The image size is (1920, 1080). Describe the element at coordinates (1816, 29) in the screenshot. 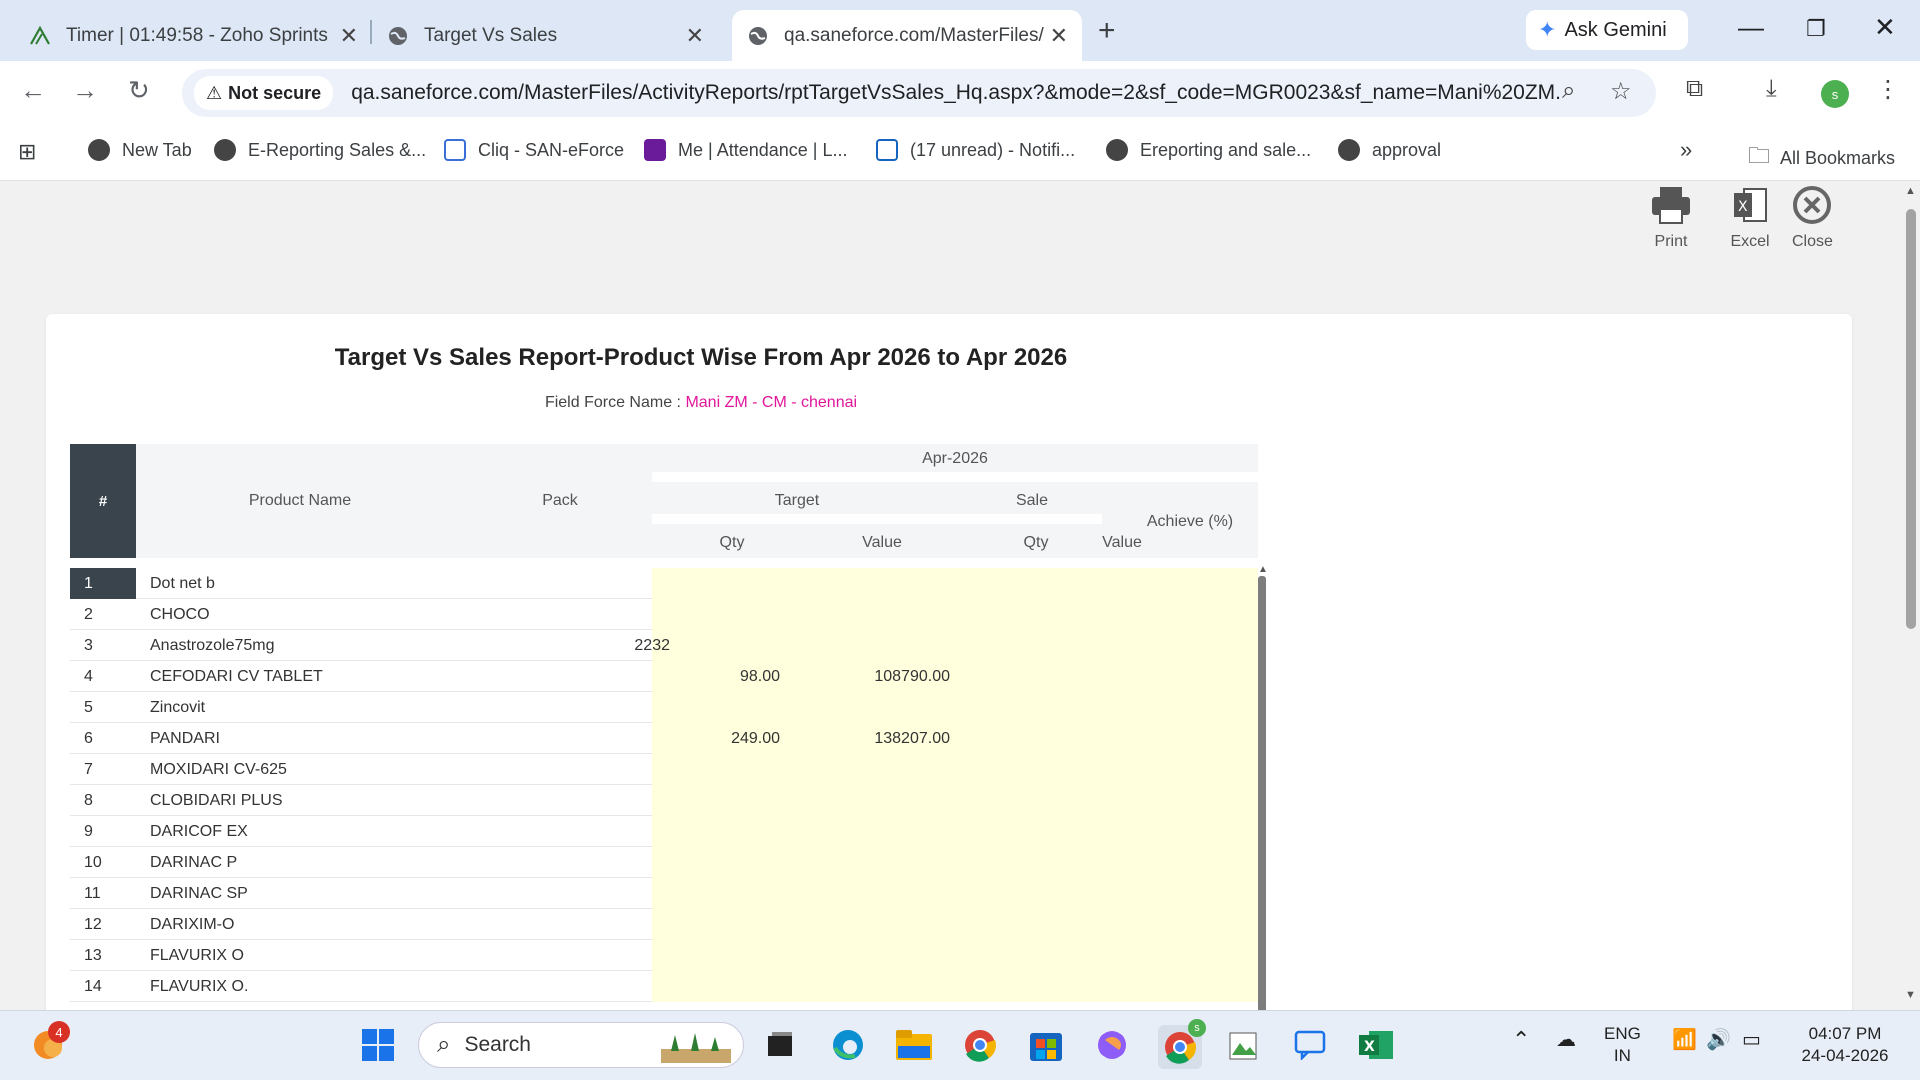

I see `restore-window-icon: ❐` at that location.